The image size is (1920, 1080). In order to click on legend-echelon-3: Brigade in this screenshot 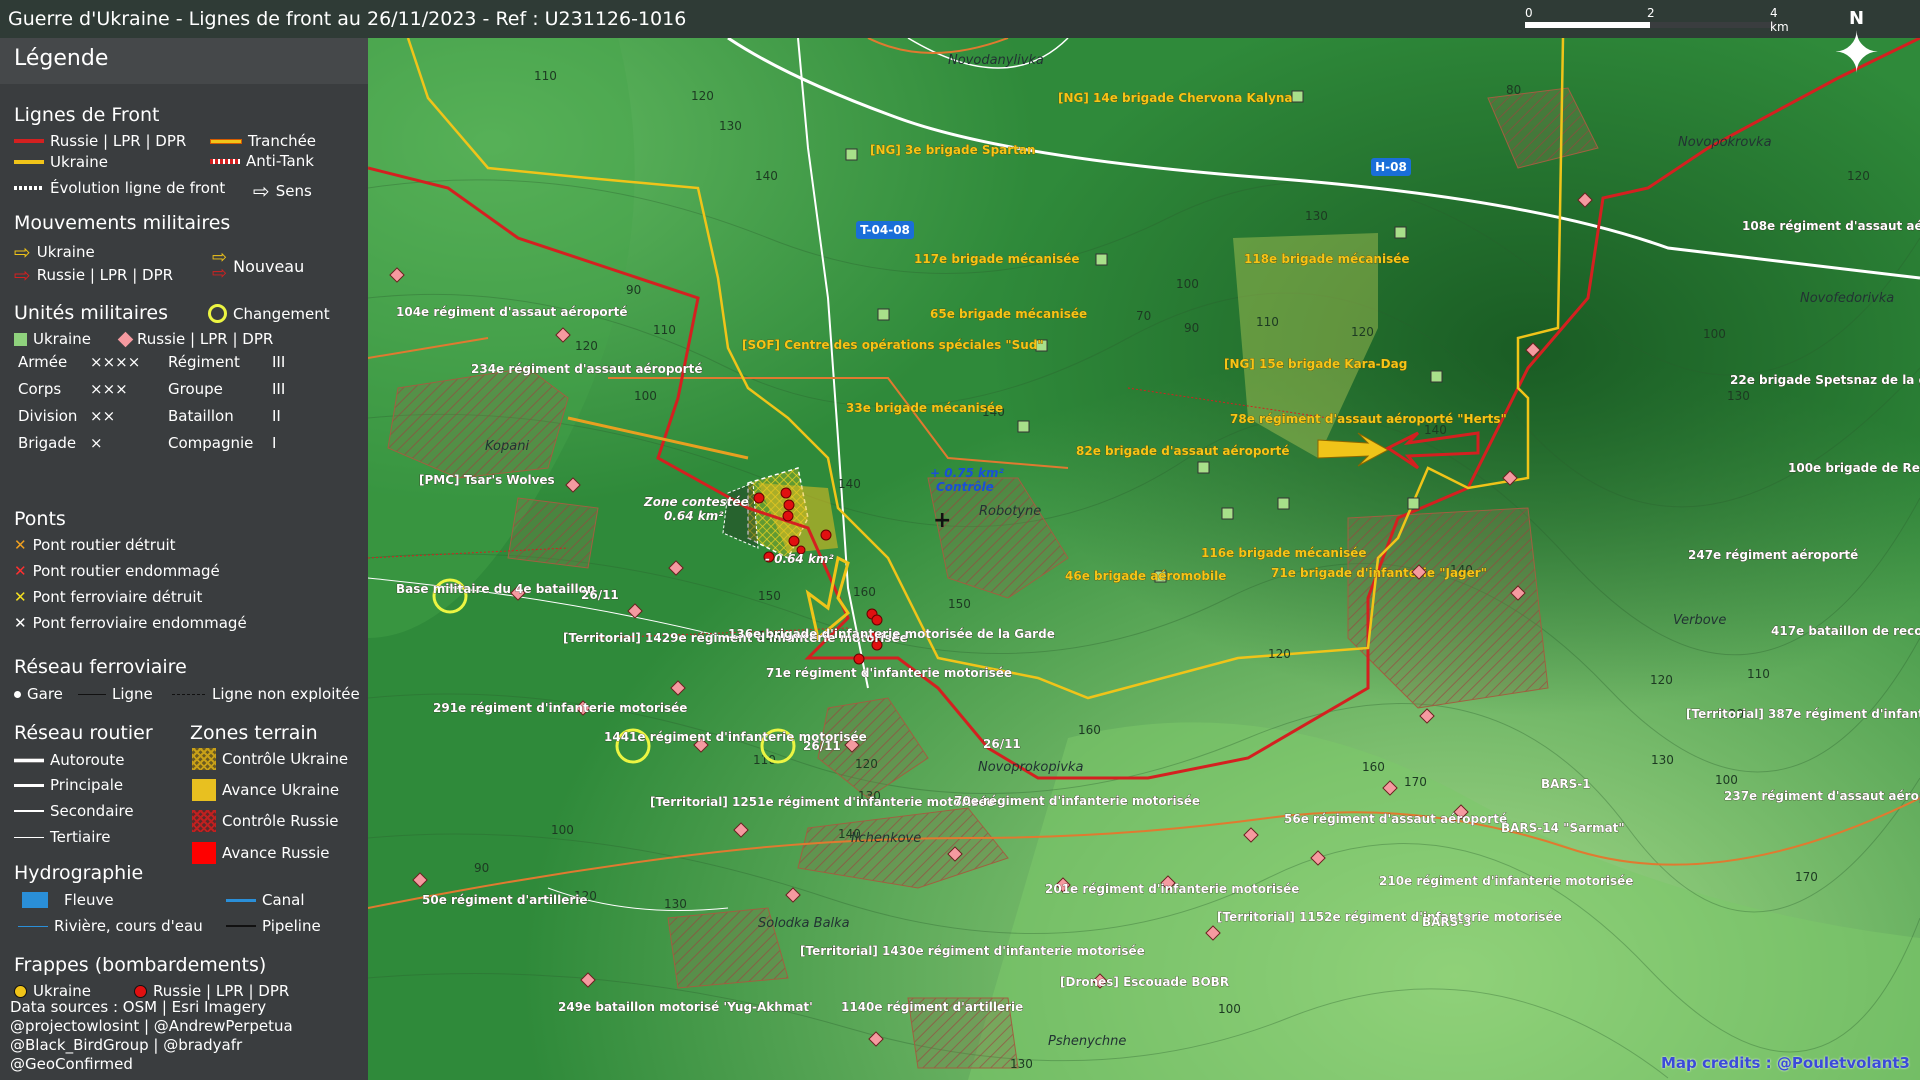, I will do `click(47, 443)`.